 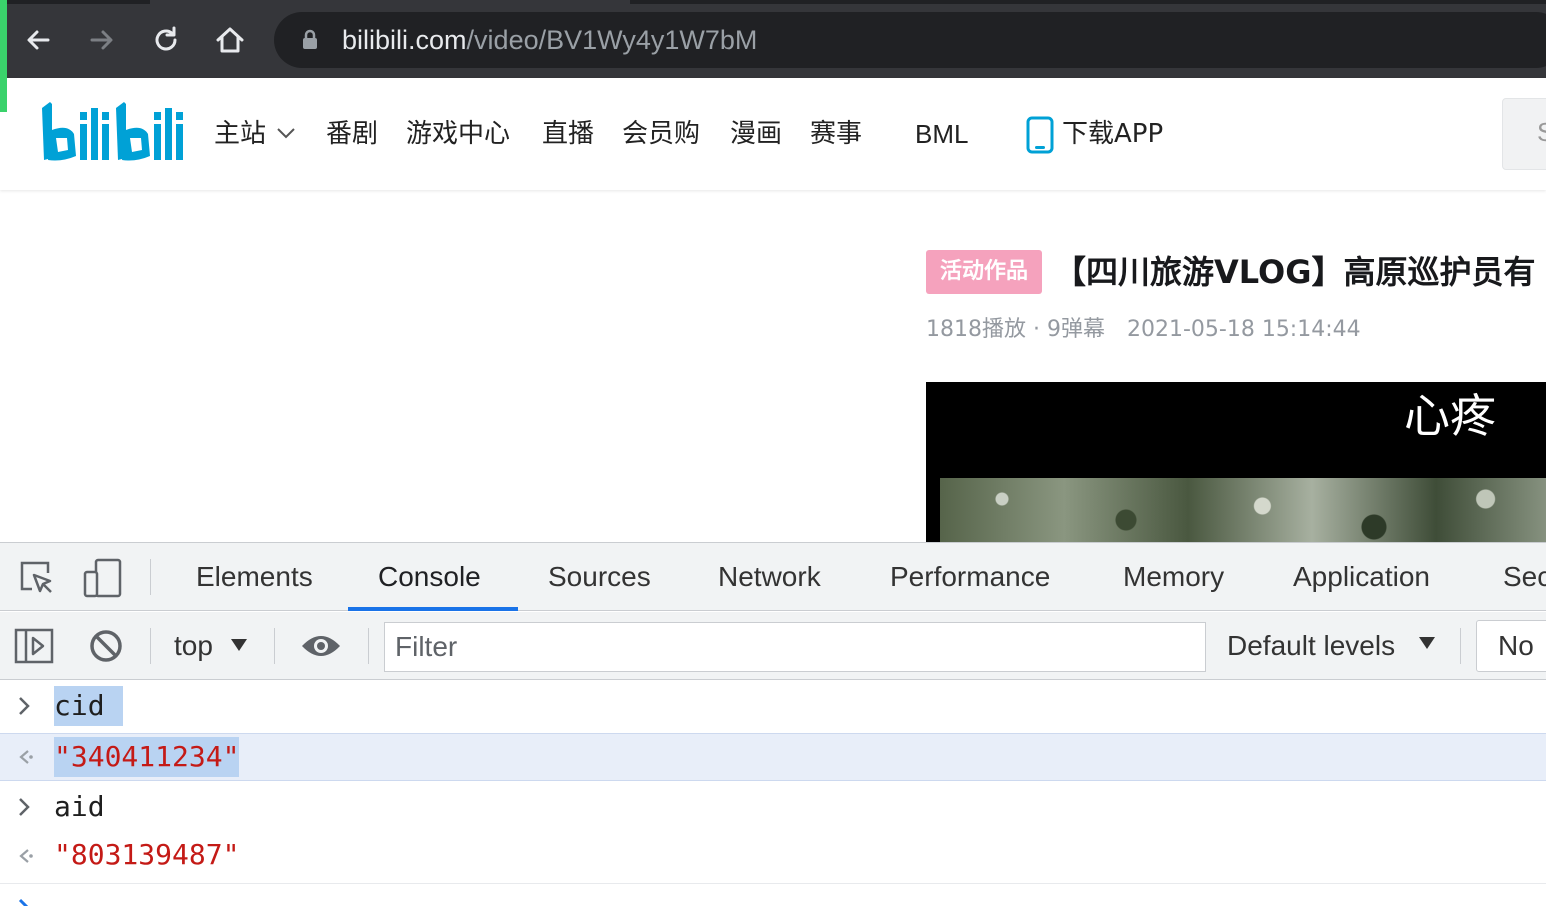 I want to click on tab-performance: Performance, so click(x=970, y=577).